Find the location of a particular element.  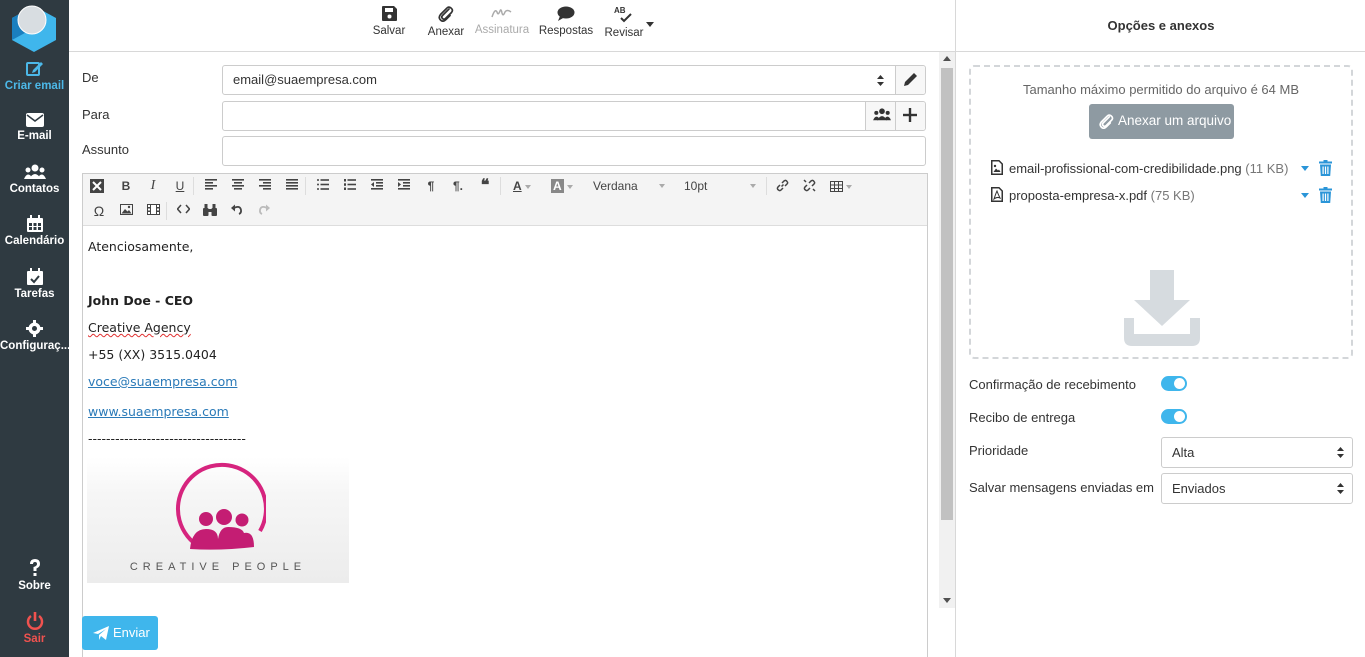

signature-name: John Doe - CEO is located at coordinates (140, 300).